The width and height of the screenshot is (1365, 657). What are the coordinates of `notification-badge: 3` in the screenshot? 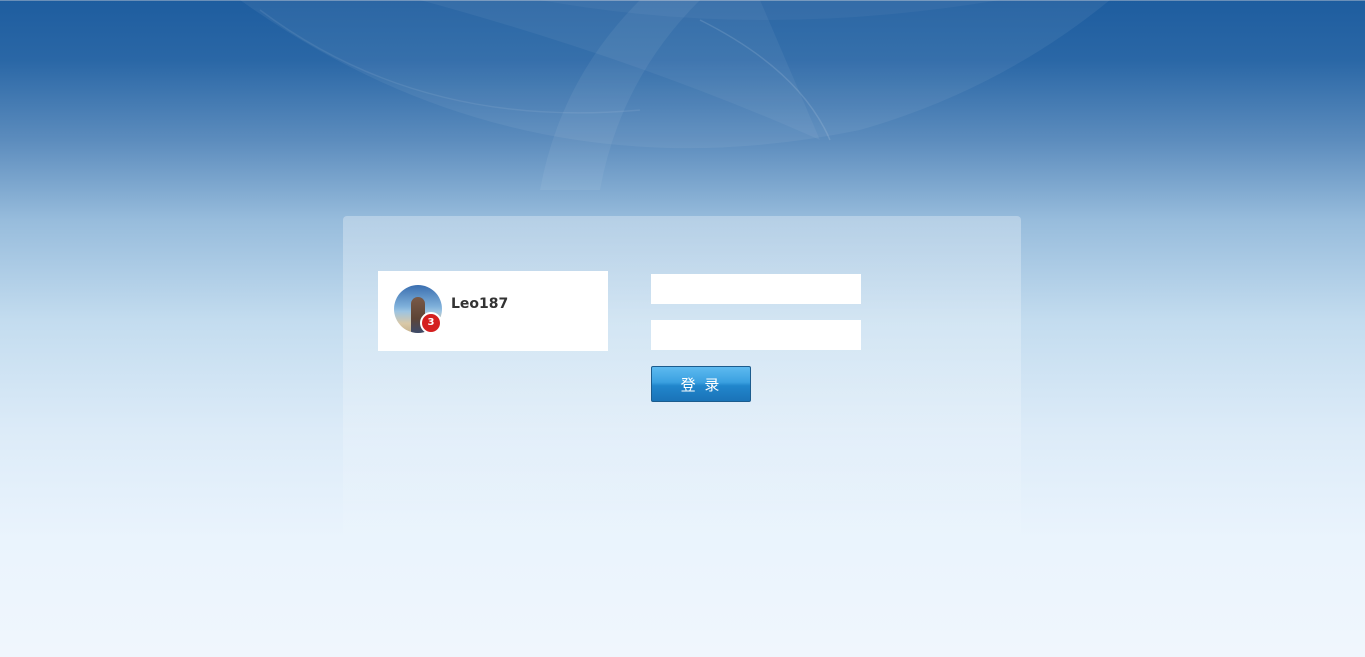 It's located at (431, 323).